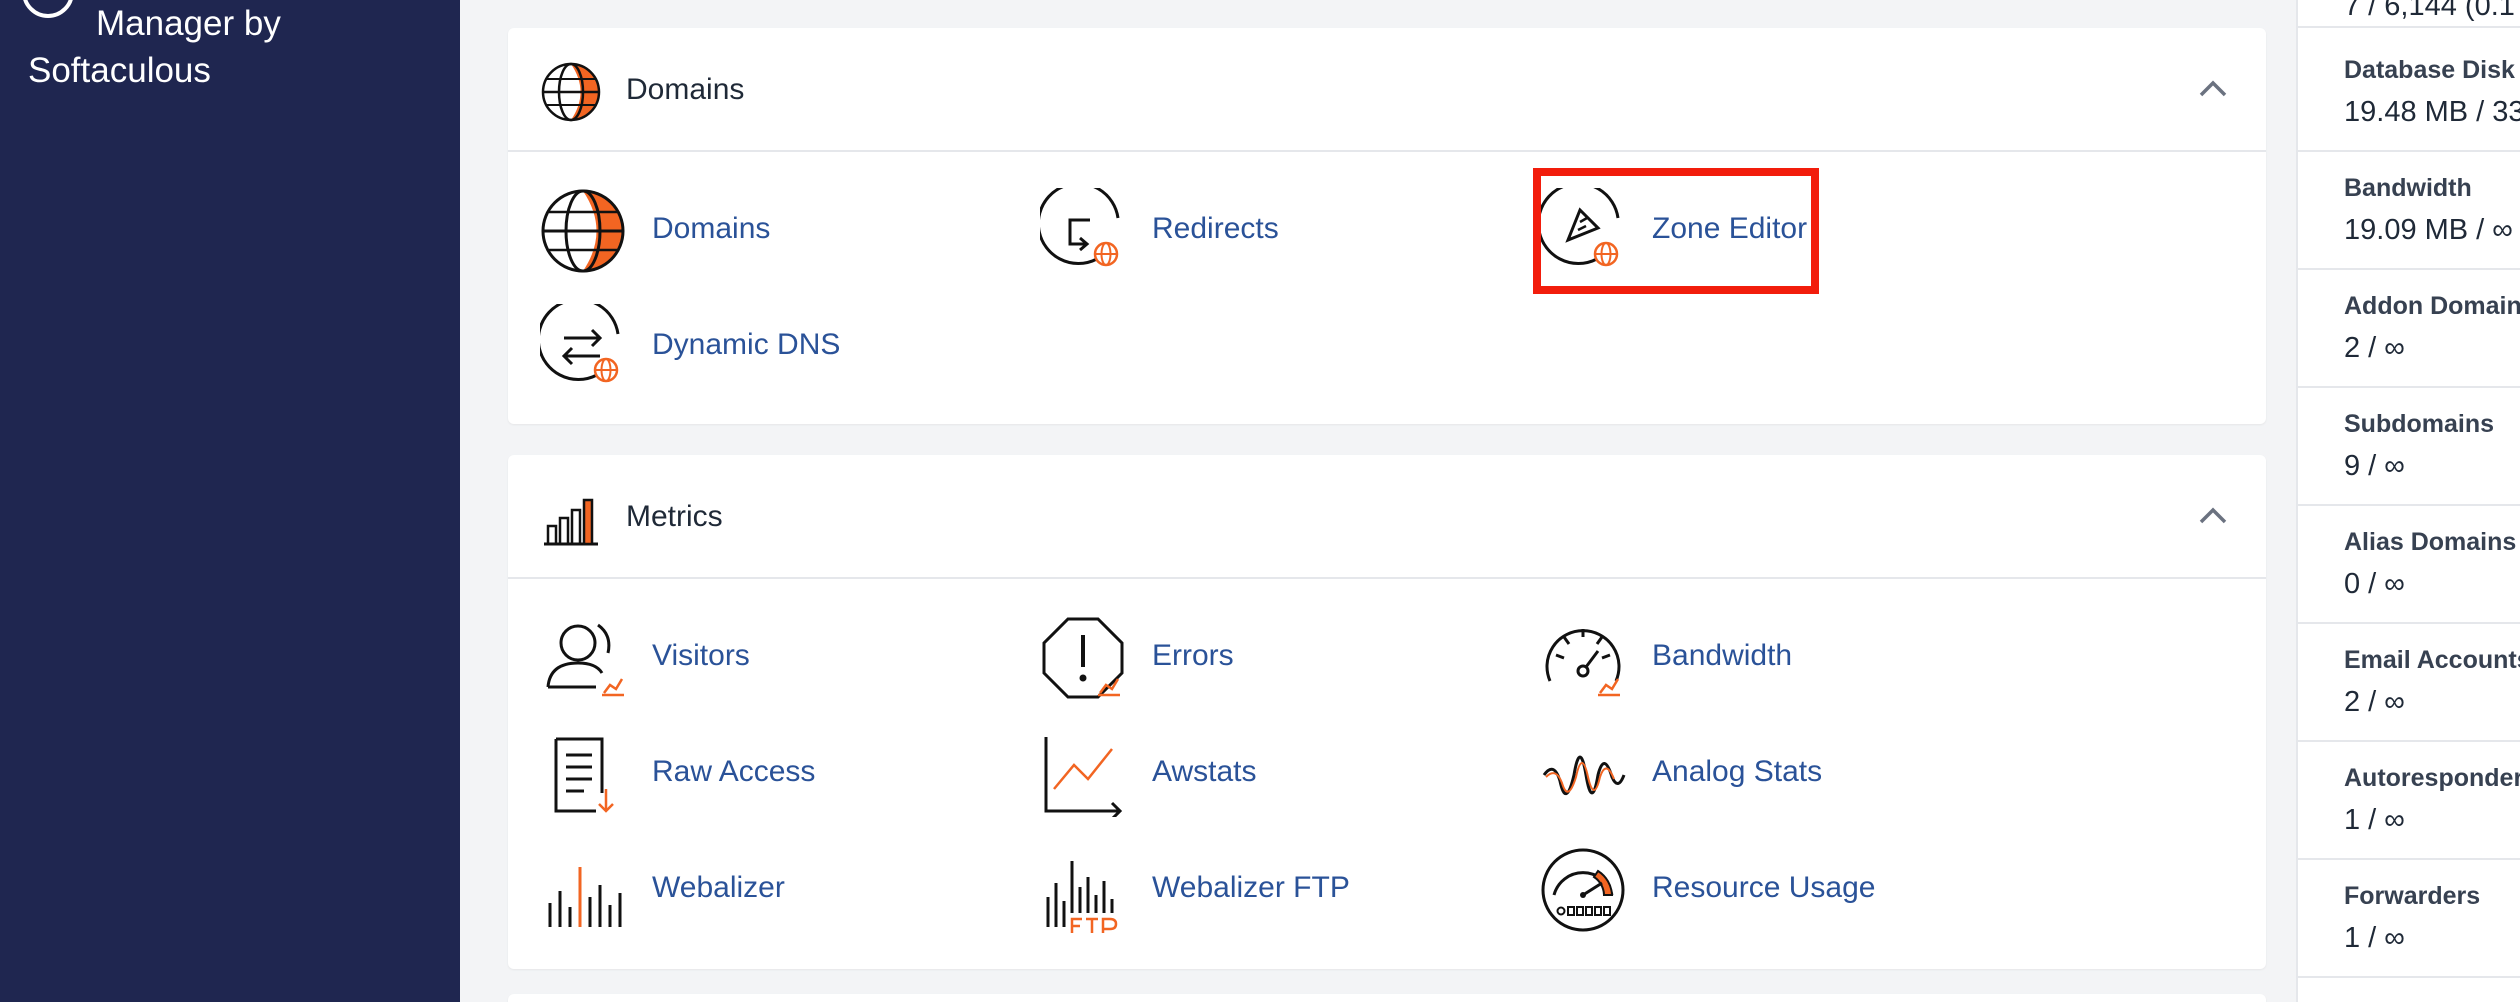 The width and height of the screenshot is (2520, 1002). I want to click on domains-section-title: Domains, so click(685, 89).